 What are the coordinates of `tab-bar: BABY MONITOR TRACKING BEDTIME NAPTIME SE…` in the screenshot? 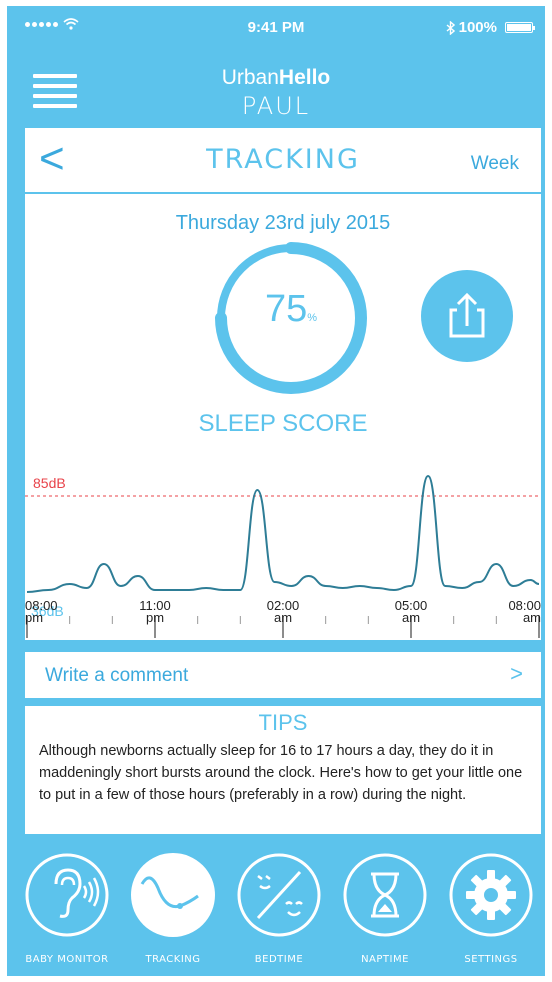 It's located at (276, 909).